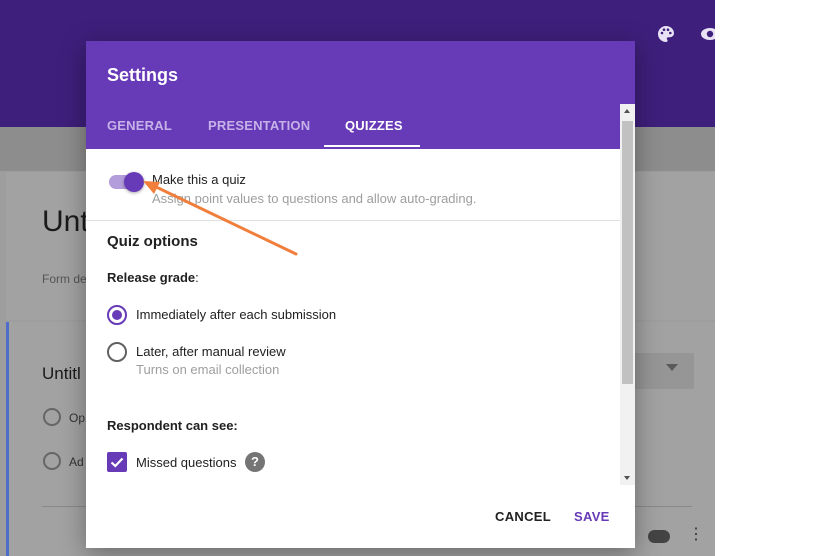  I want to click on tab-quizzes: QUIZZES, so click(374, 125).